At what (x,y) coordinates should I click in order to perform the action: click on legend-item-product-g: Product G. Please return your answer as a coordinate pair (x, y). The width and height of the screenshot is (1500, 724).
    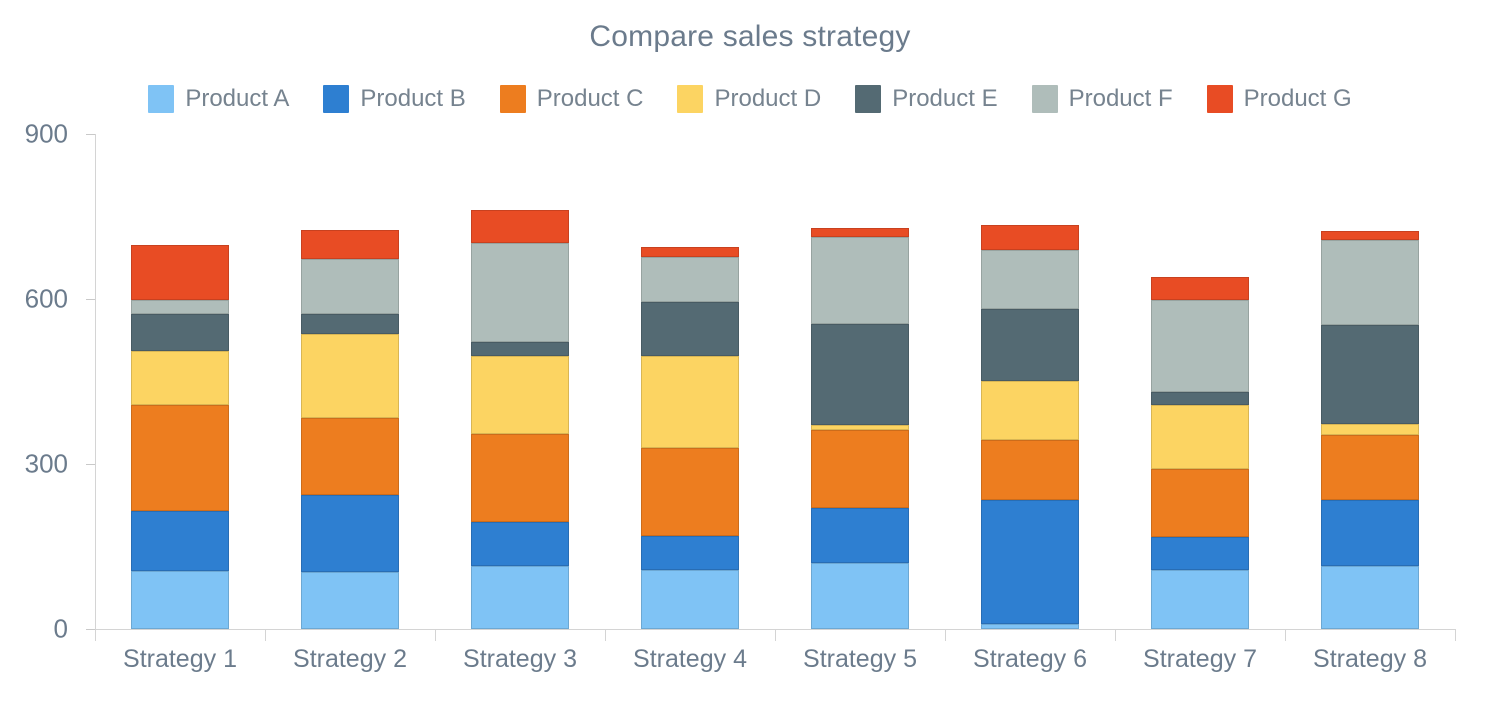
    Looking at the image, I should click on (1279, 99).